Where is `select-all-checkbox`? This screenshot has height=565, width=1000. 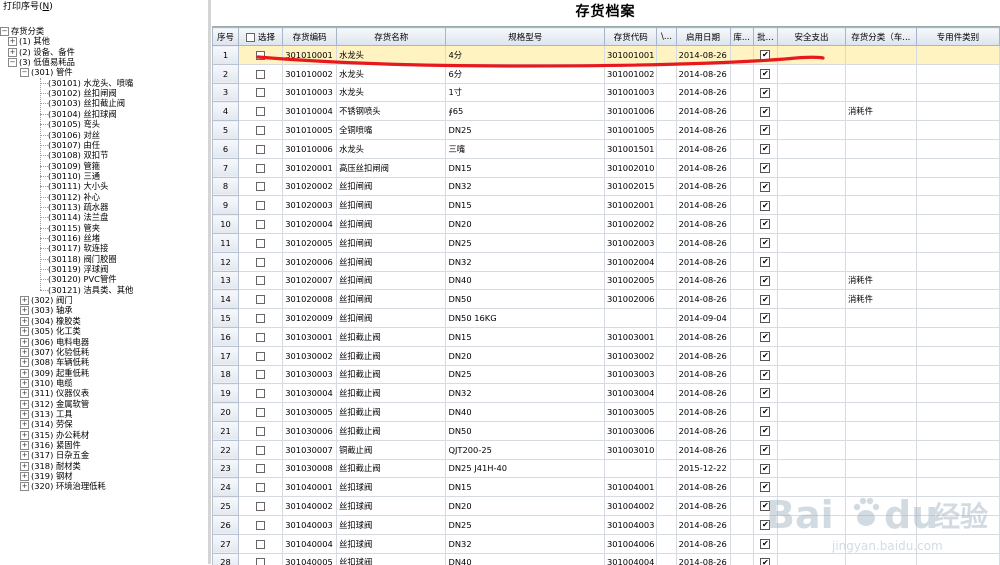
select-all-checkbox is located at coordinates (251, 37).